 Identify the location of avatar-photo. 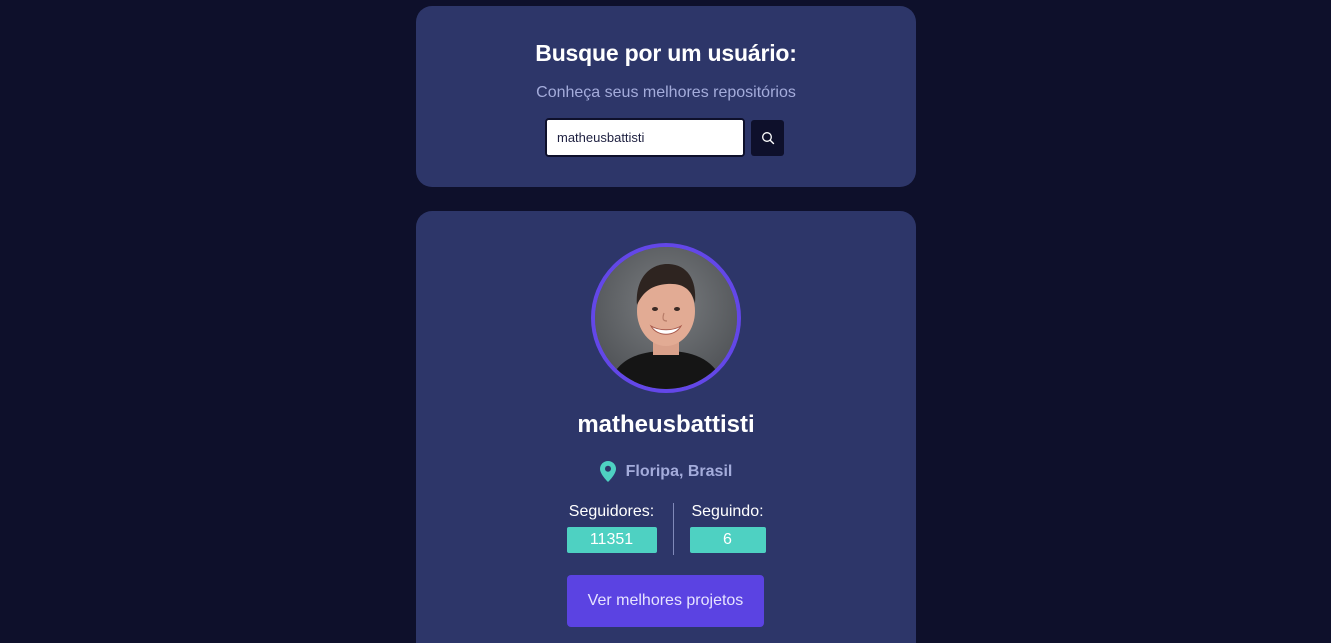
(666, 318).